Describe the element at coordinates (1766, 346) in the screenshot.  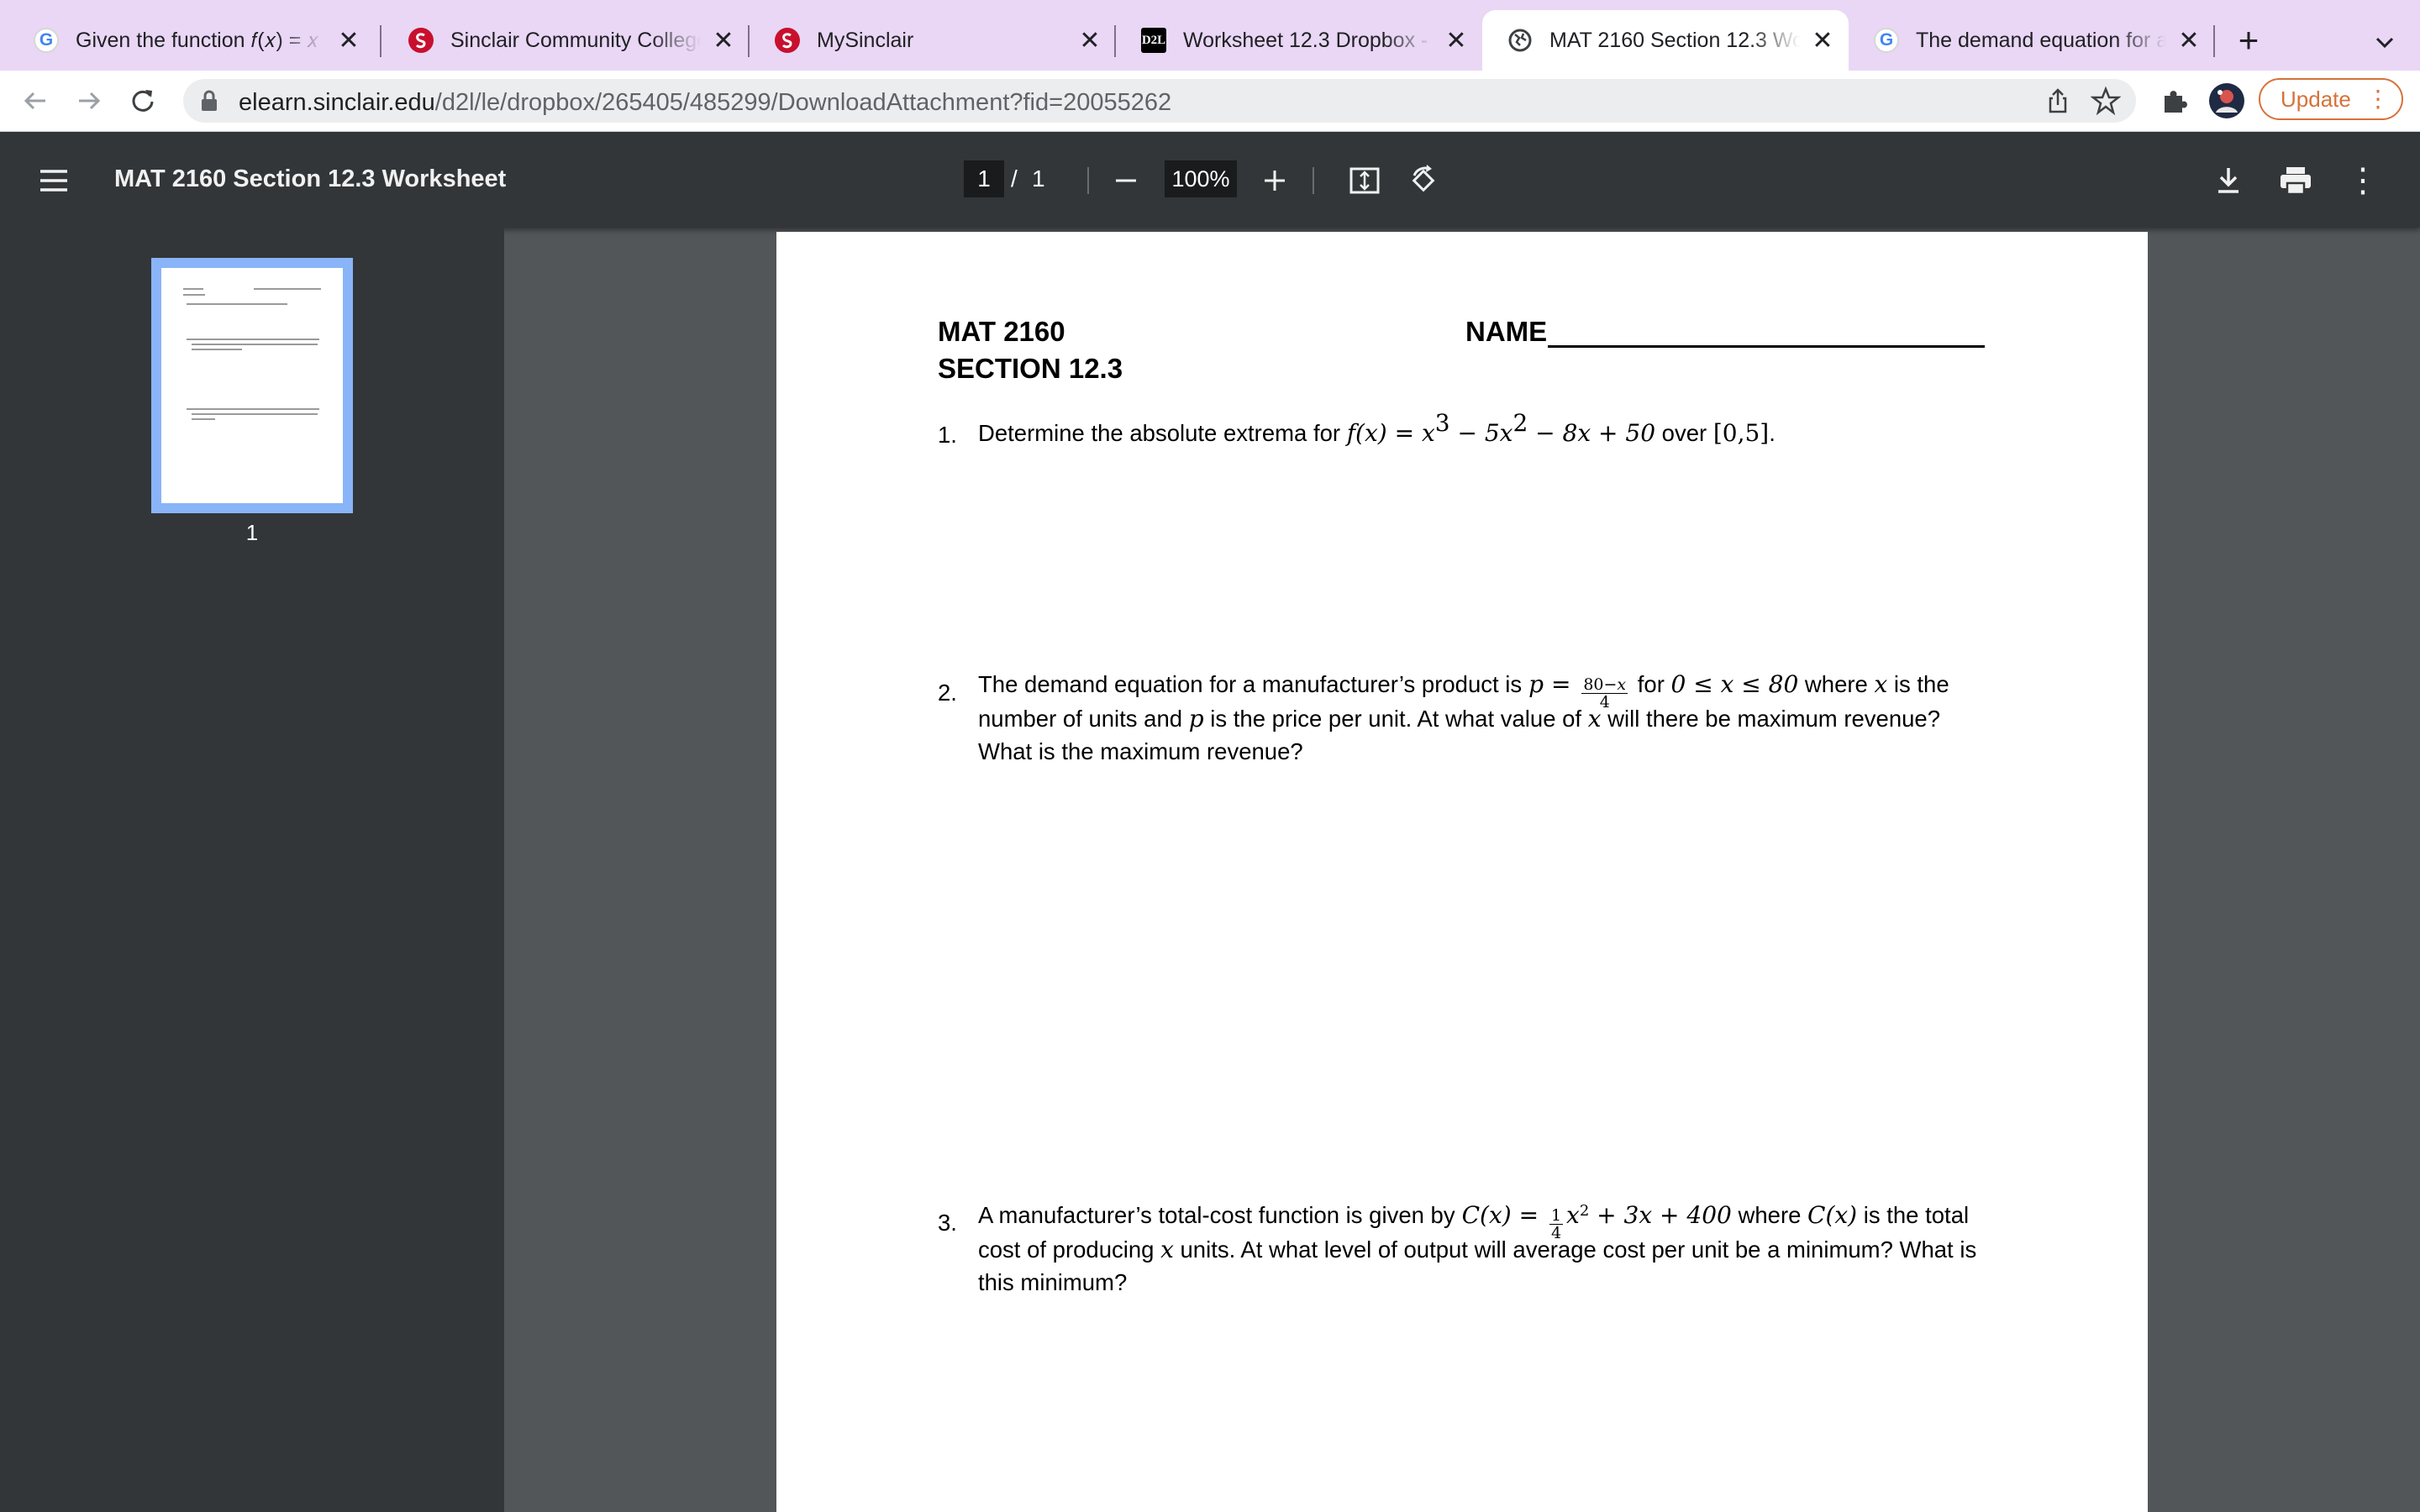
I see `name-blank-line` at that location.